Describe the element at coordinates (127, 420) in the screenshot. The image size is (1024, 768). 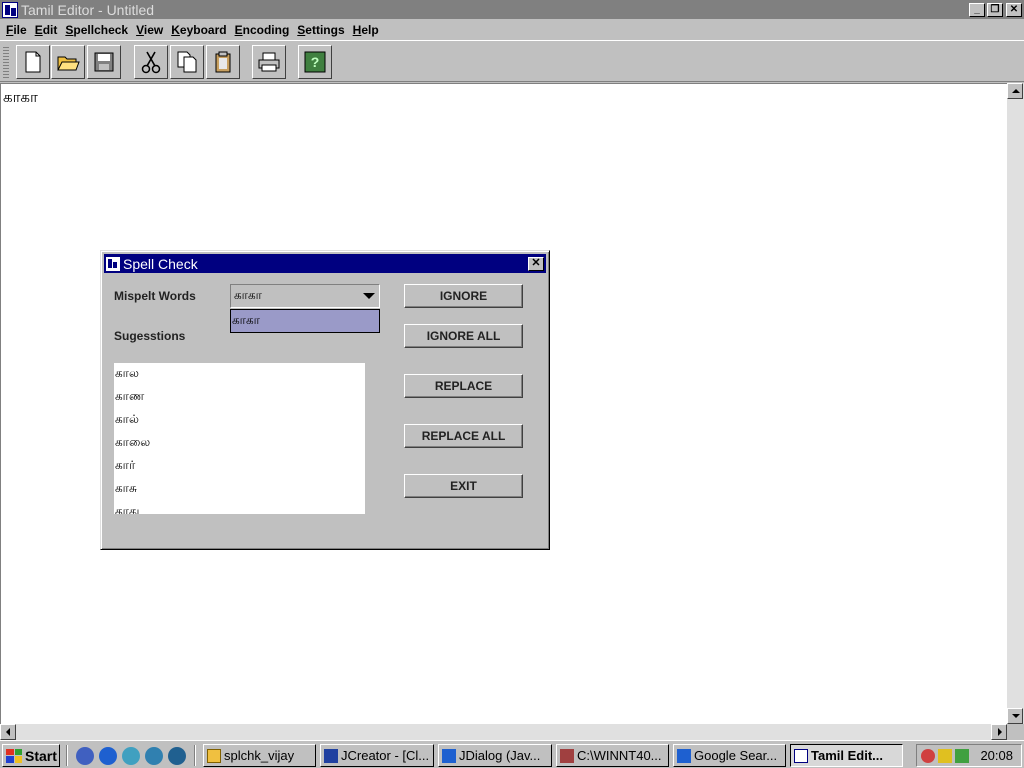
I see `list-item: கால்` at that location.